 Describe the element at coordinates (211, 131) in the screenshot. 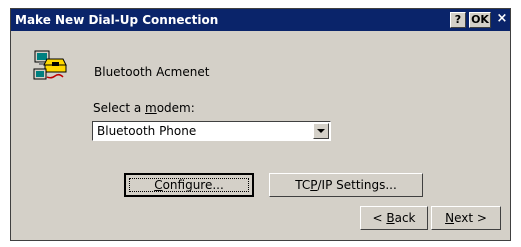

I see `modem-select: Bluetooth Phone` at that location.